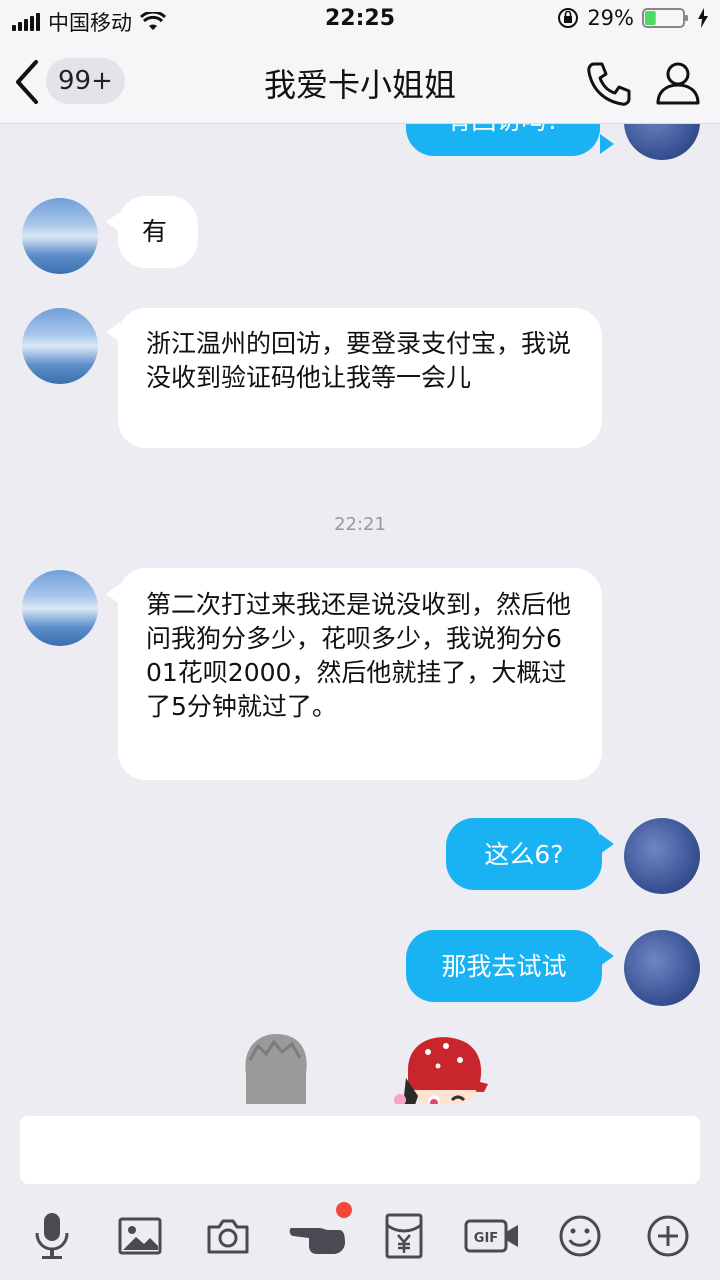  Describe the element at coordinates (360, 1072) in the screenshot. I see `sticker-row` at that location.